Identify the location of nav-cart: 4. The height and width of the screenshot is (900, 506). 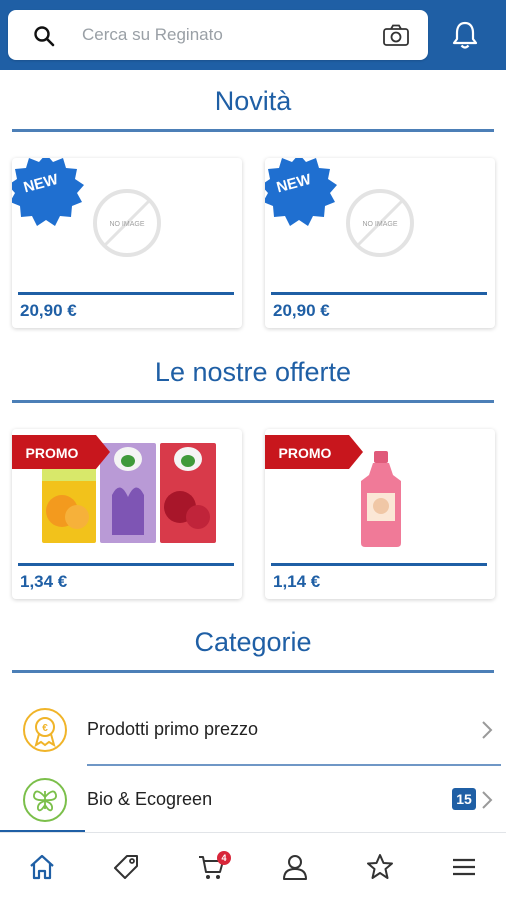
(211, 866).